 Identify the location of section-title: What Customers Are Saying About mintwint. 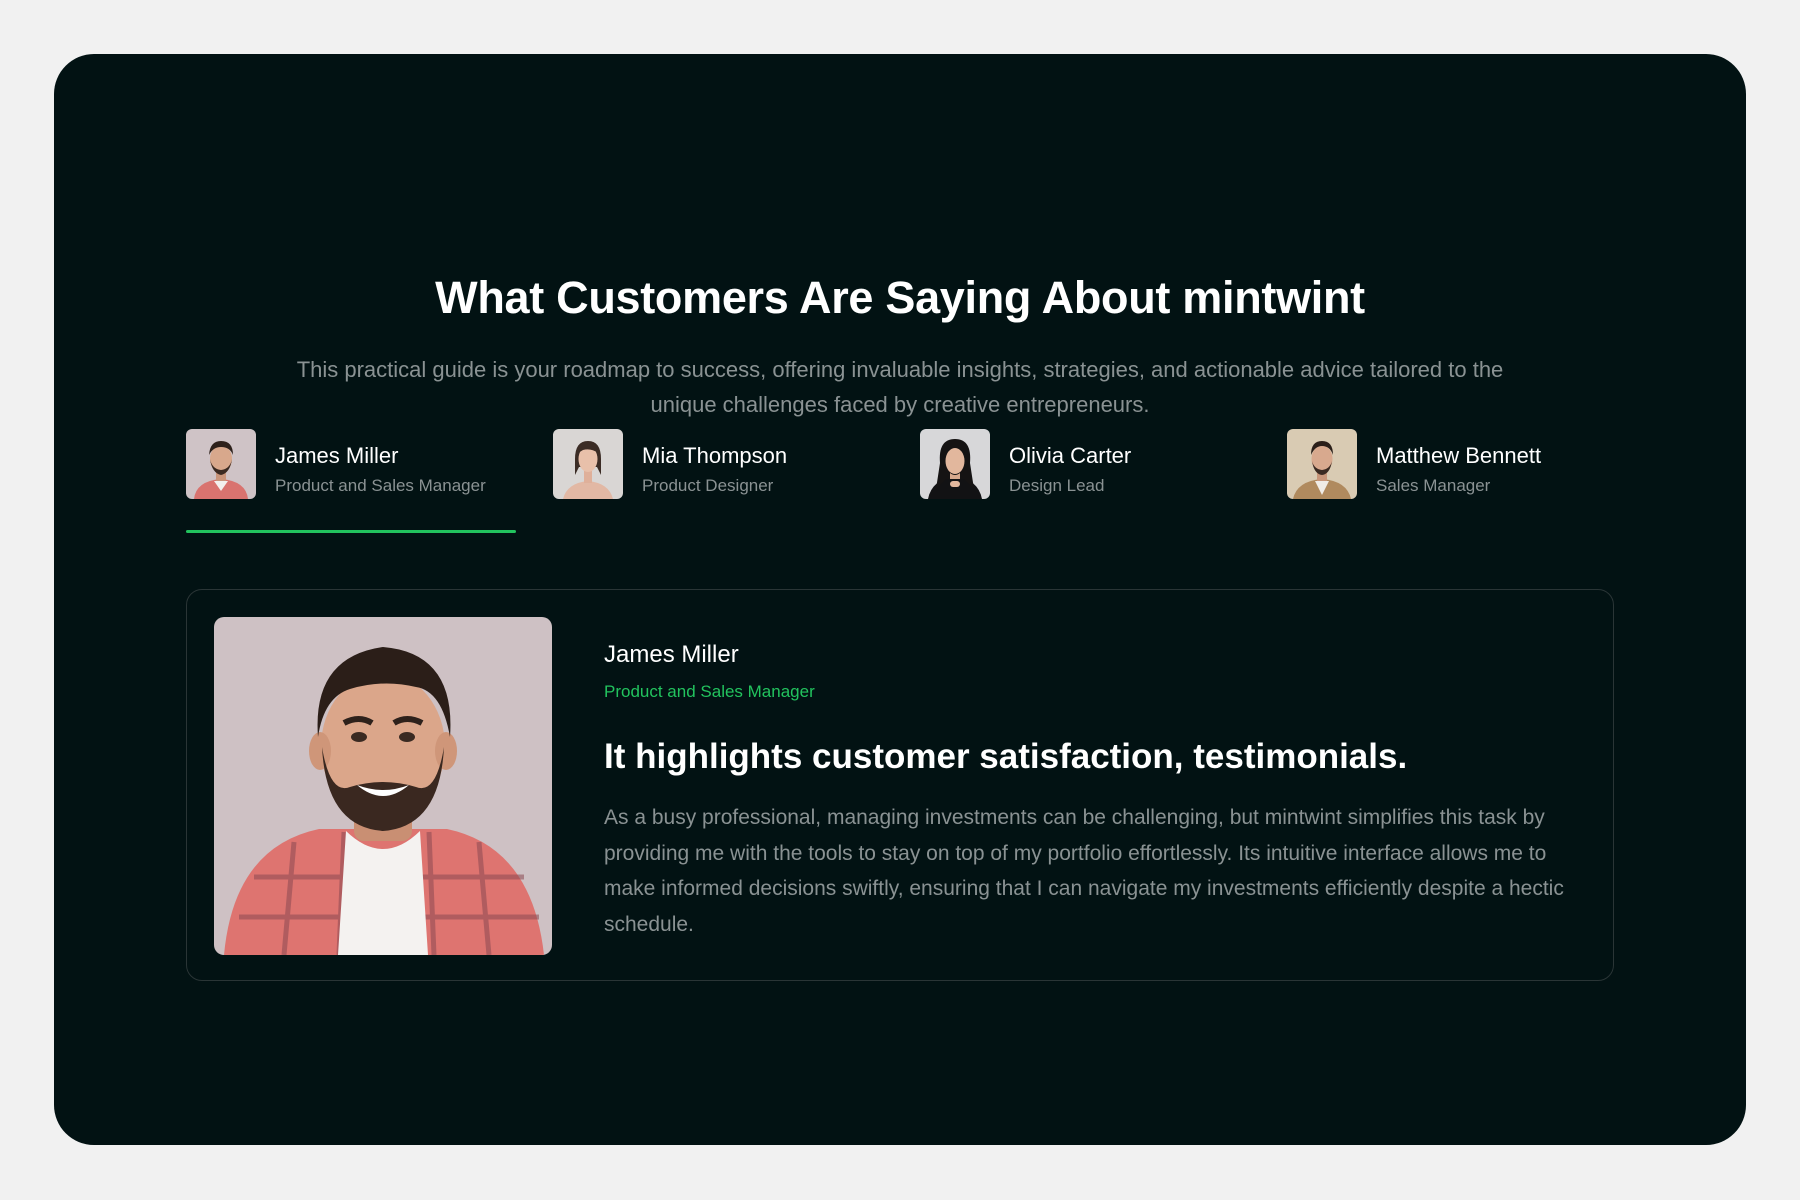
(900, 297).